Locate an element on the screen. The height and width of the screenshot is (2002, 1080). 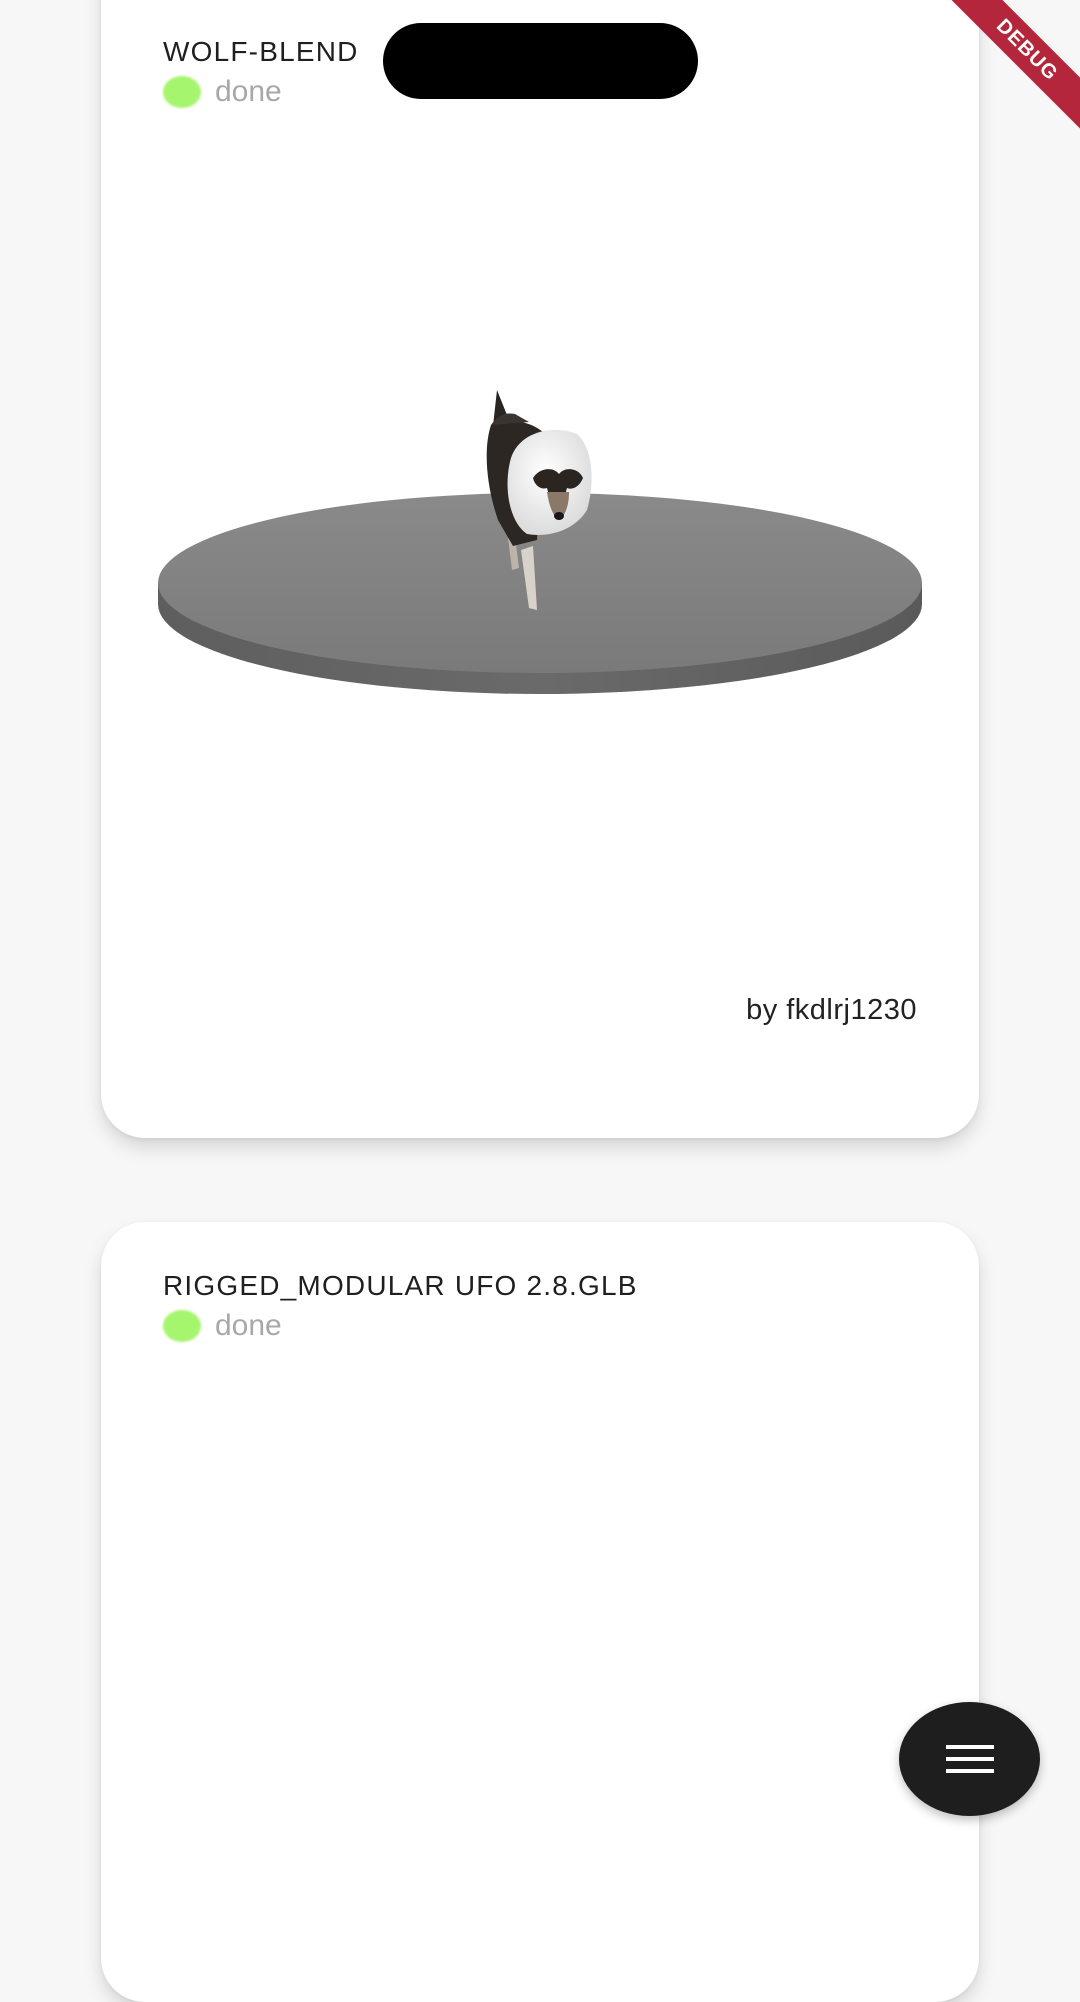
menu-icon is located at coordinates (969, 1759).